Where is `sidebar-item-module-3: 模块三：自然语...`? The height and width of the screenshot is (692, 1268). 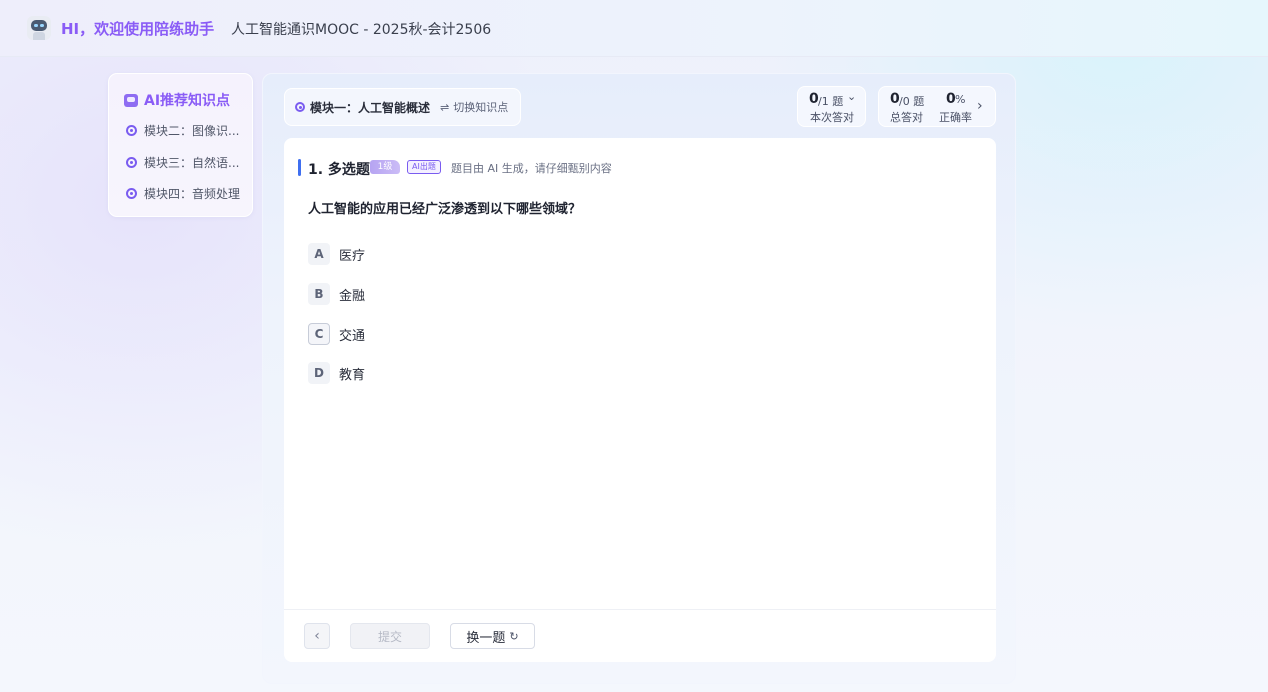
sidebar-item-module-3: 模块三：自然语... is located at coordinates (182, 162).